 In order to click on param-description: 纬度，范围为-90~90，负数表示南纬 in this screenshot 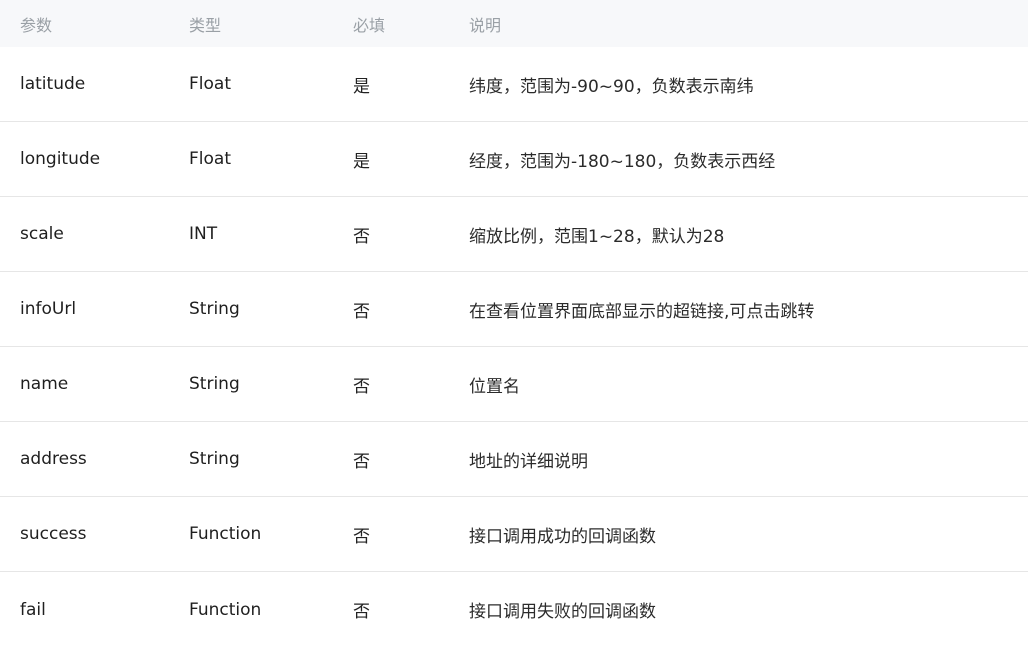, I will do `click(611, 86)`.